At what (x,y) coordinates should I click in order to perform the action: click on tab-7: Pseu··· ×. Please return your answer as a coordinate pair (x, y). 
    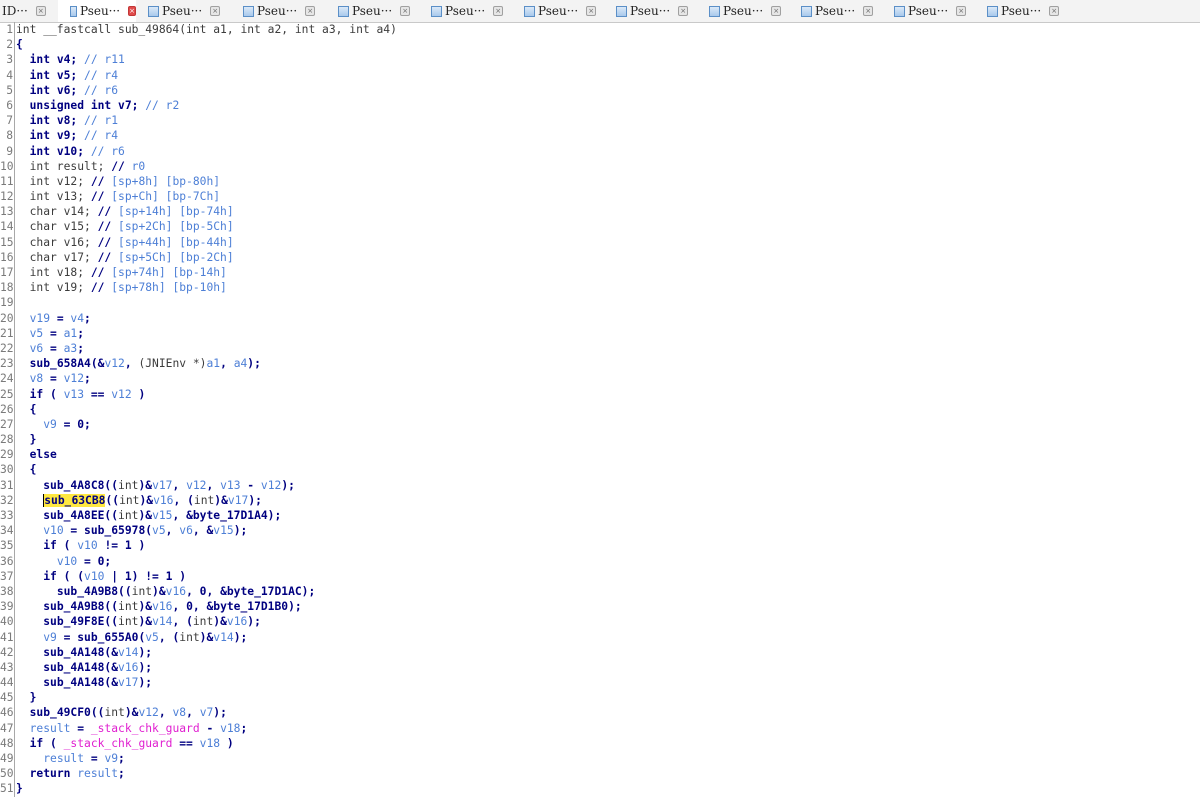
    Looking at the image, I should click on (650, 11).